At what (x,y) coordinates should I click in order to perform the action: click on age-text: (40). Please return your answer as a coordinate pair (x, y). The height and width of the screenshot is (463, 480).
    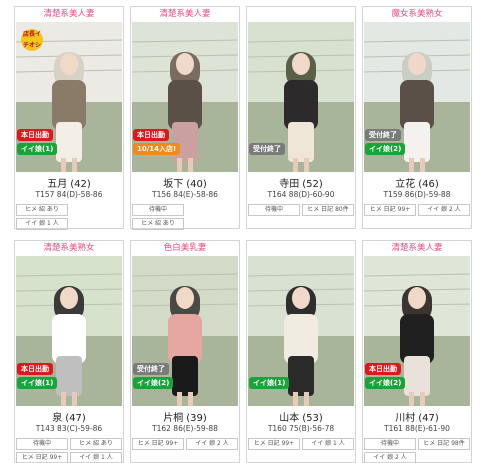
    Looking at the image, I should click on (196, 184).